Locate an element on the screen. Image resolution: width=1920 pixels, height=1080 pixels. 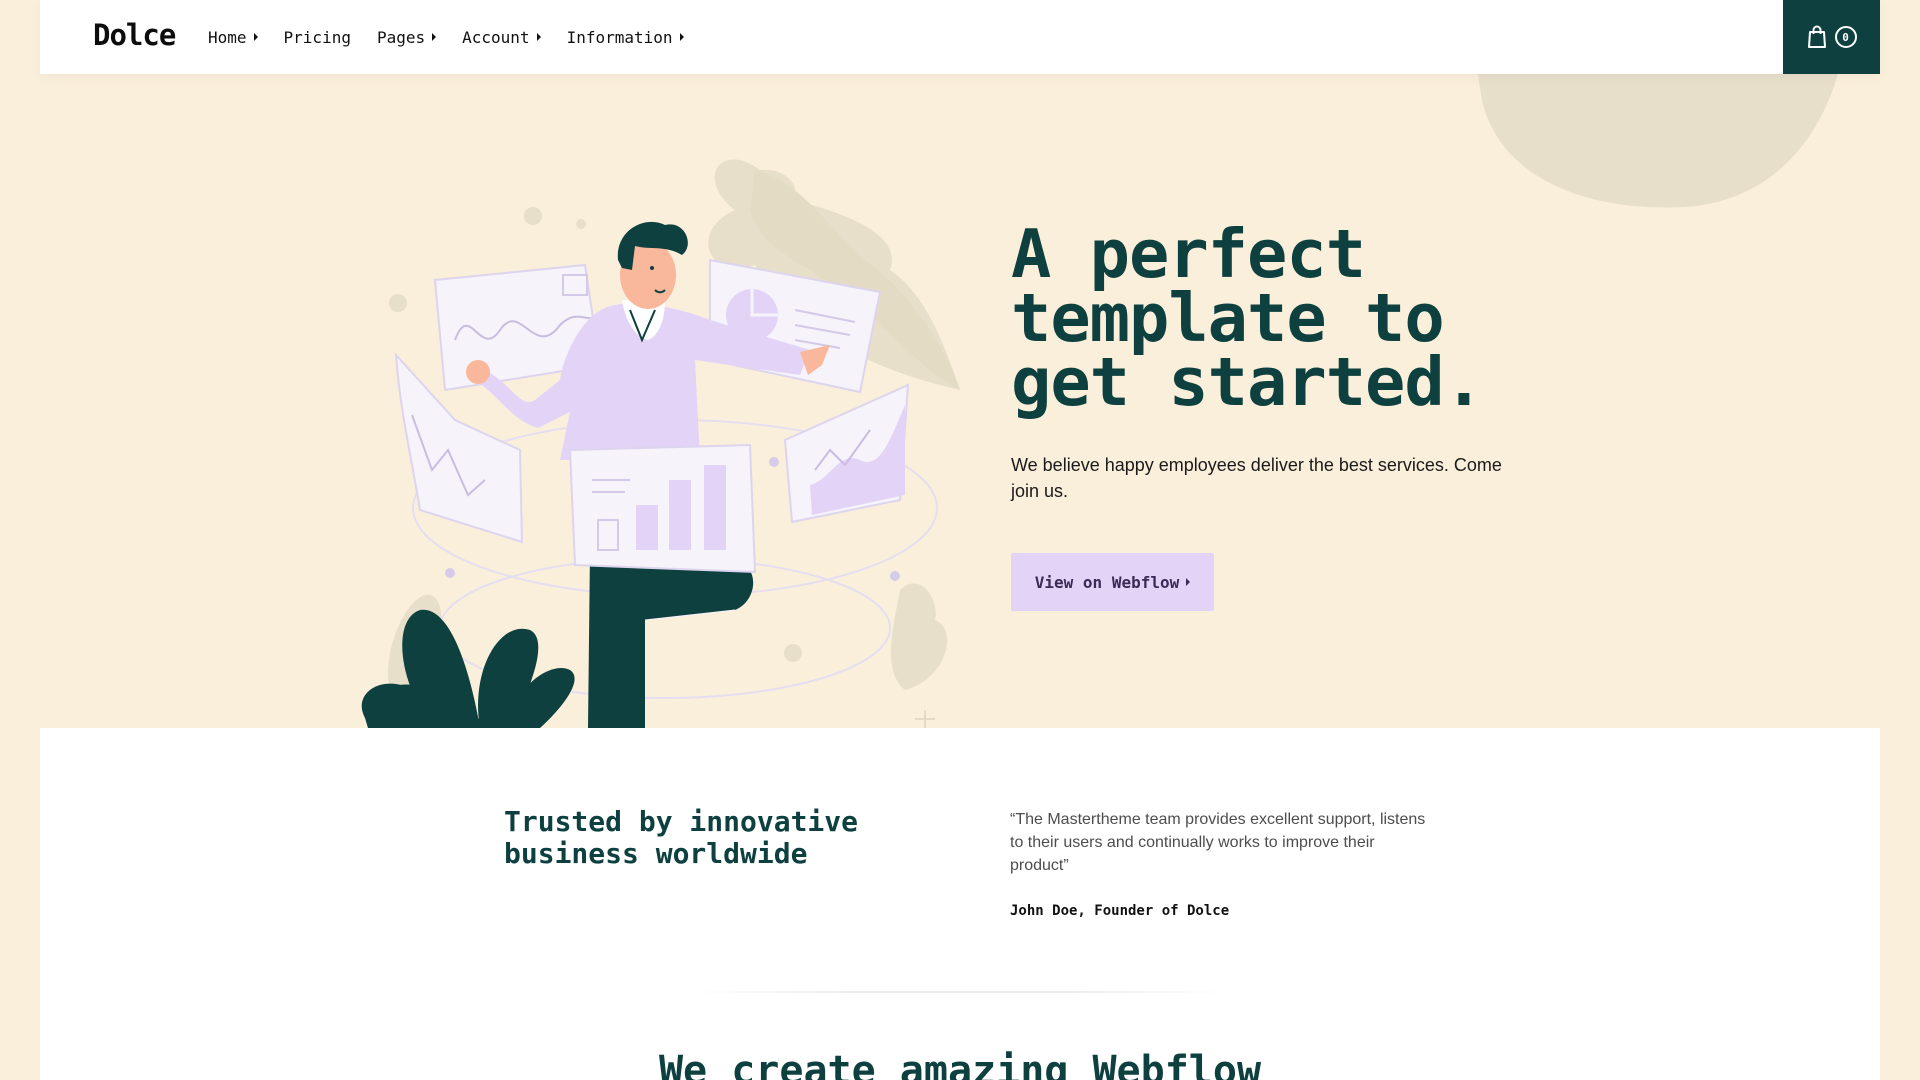
shopping-bag-icon is located at coordinates (1816, 36).